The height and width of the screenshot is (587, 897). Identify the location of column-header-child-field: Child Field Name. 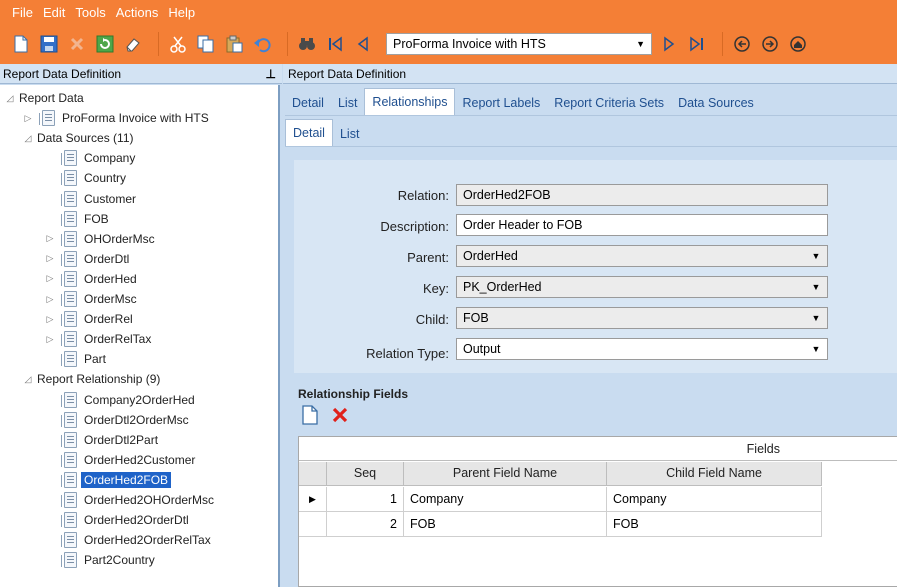
(714, 474).